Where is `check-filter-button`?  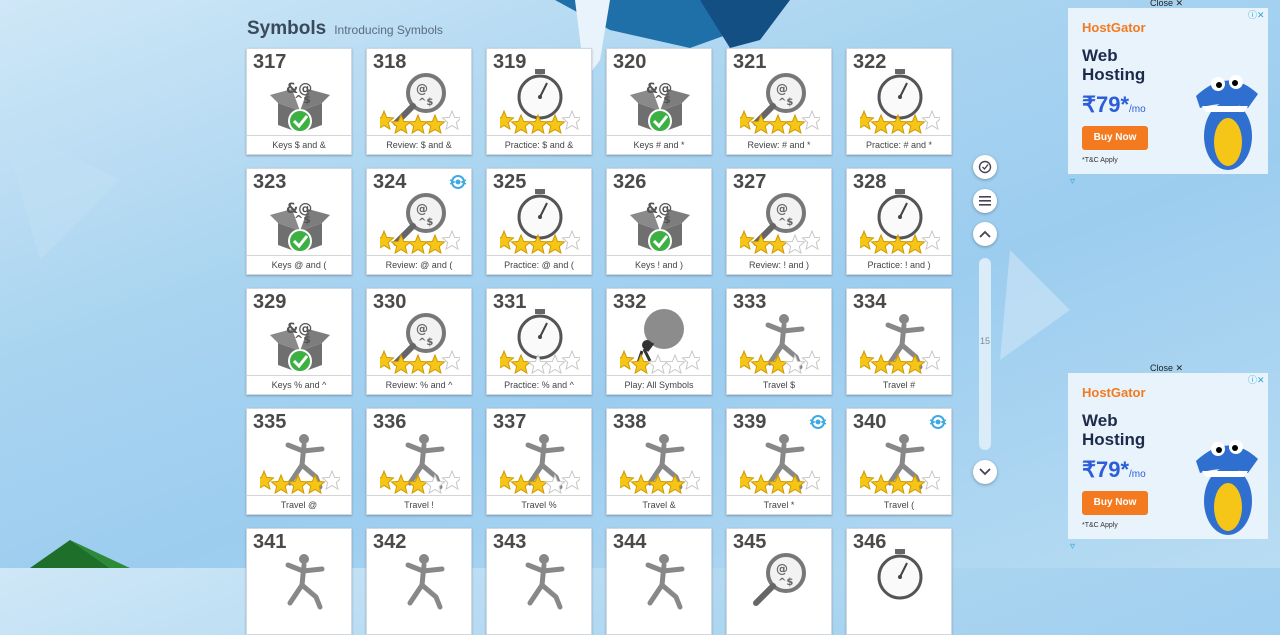
check-filter-button is located at coordinates (985, 167).